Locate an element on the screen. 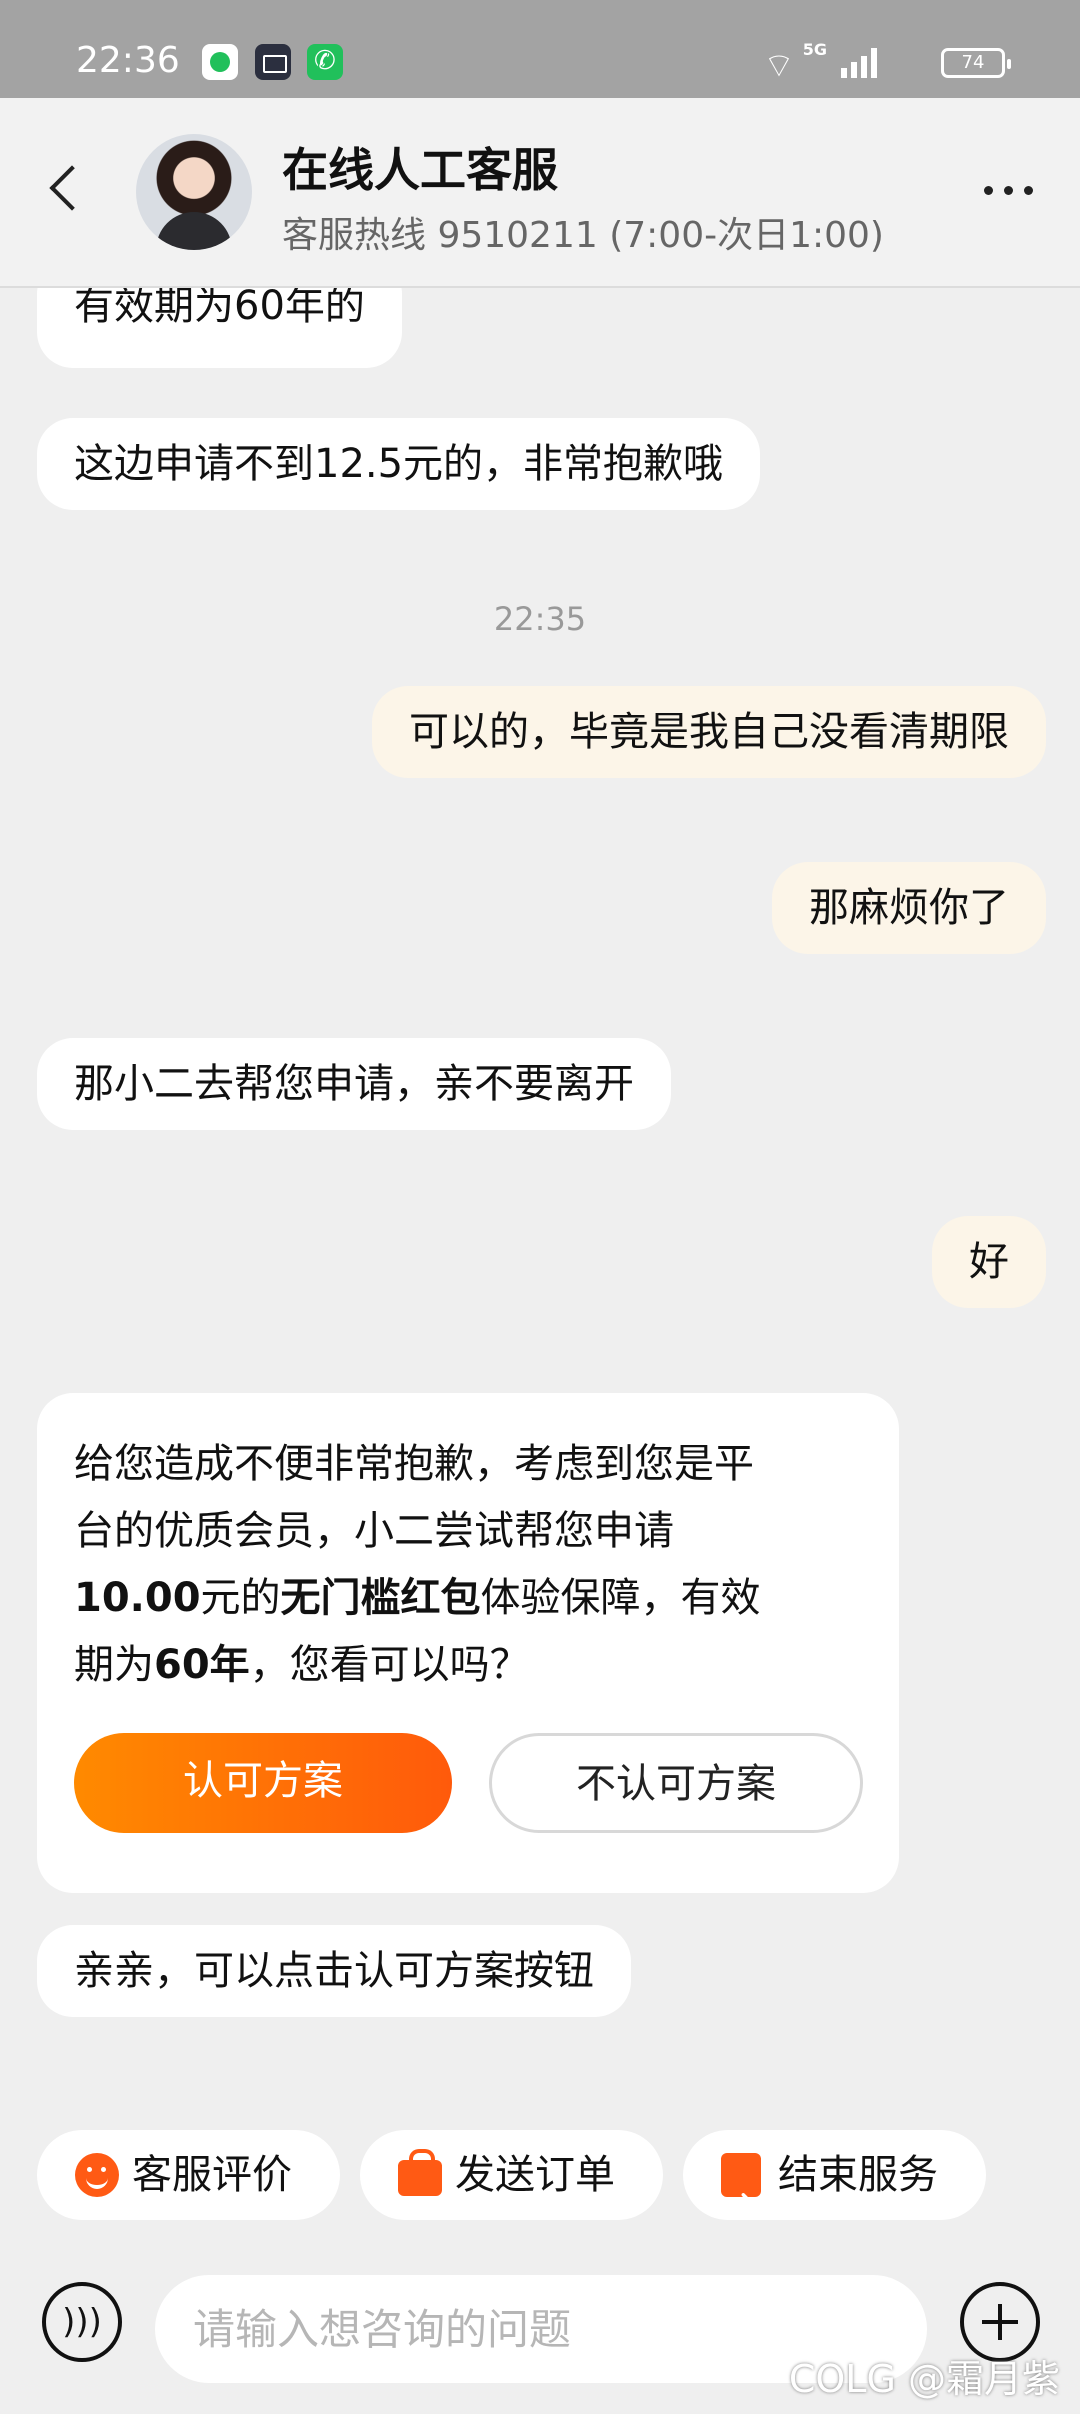 The image size is (1080, 2414). chat-header: 在线人工客服 客服热线 9510211 (7:00-次日1:00) is located at coordinates (540, 193).